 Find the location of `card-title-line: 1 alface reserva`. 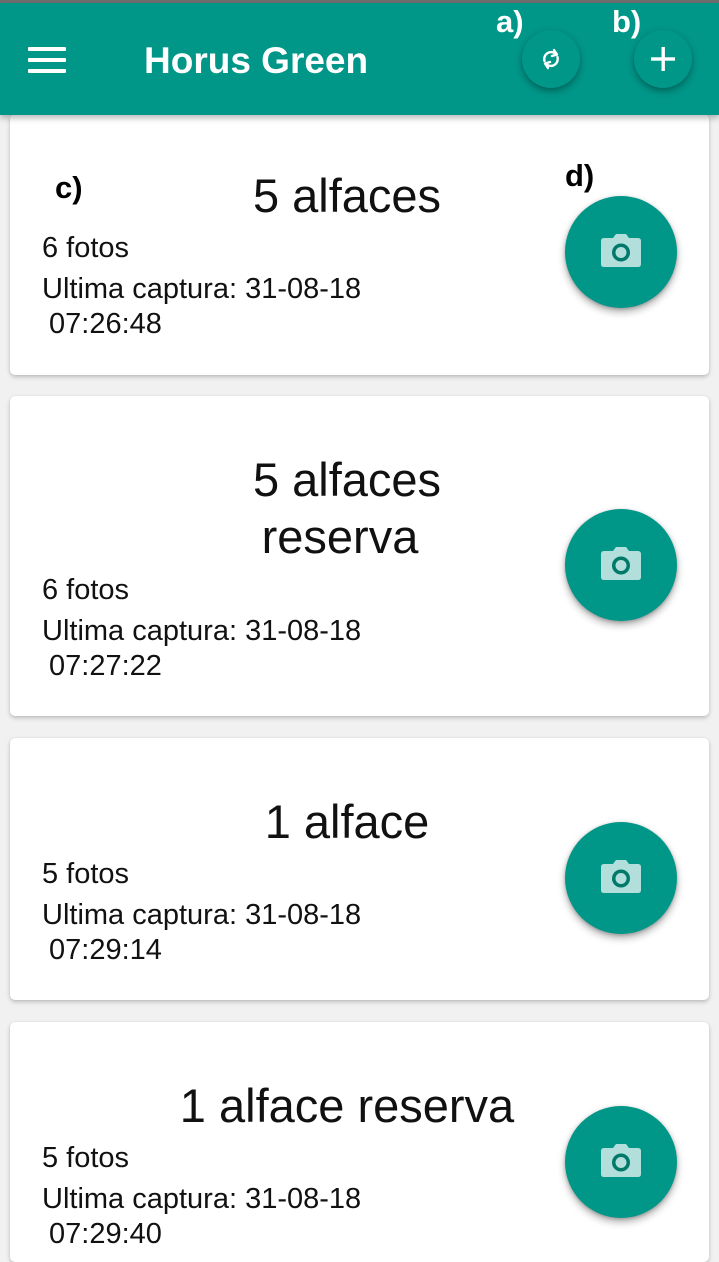

card-title-line: 1 alface reserva is located at coordinates (347, 1105).